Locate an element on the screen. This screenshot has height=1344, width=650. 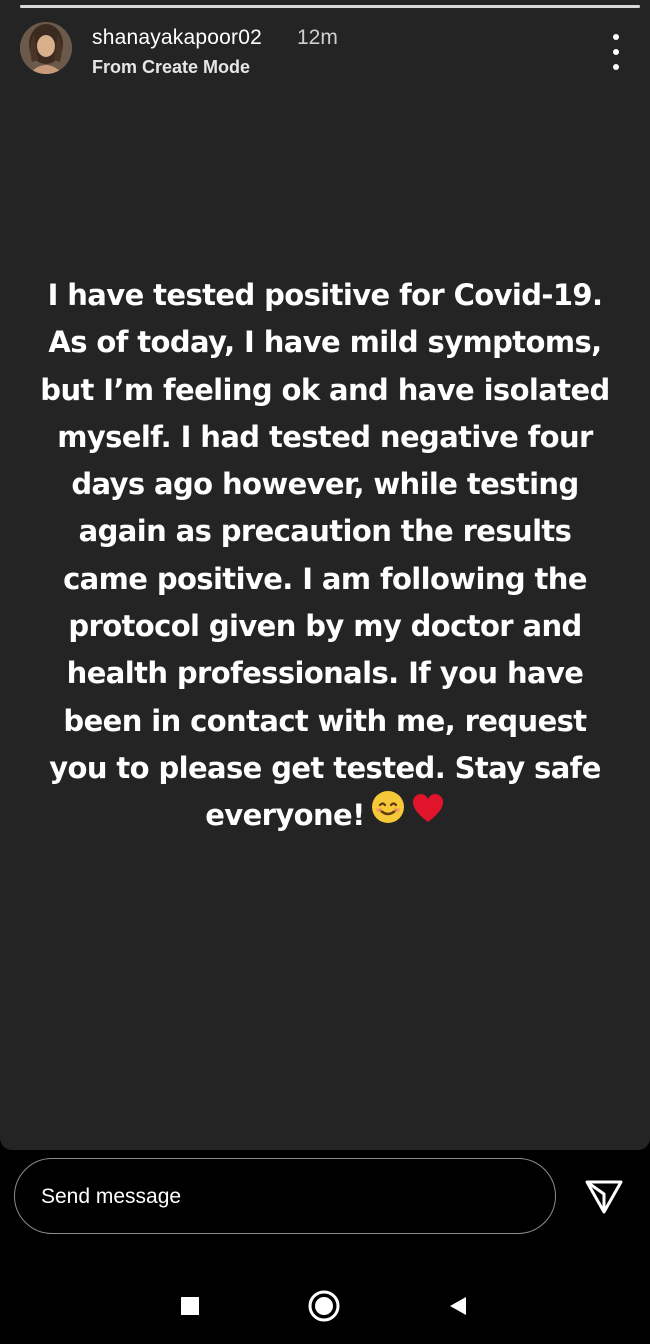
avatar is located at coordinates (46, 48).